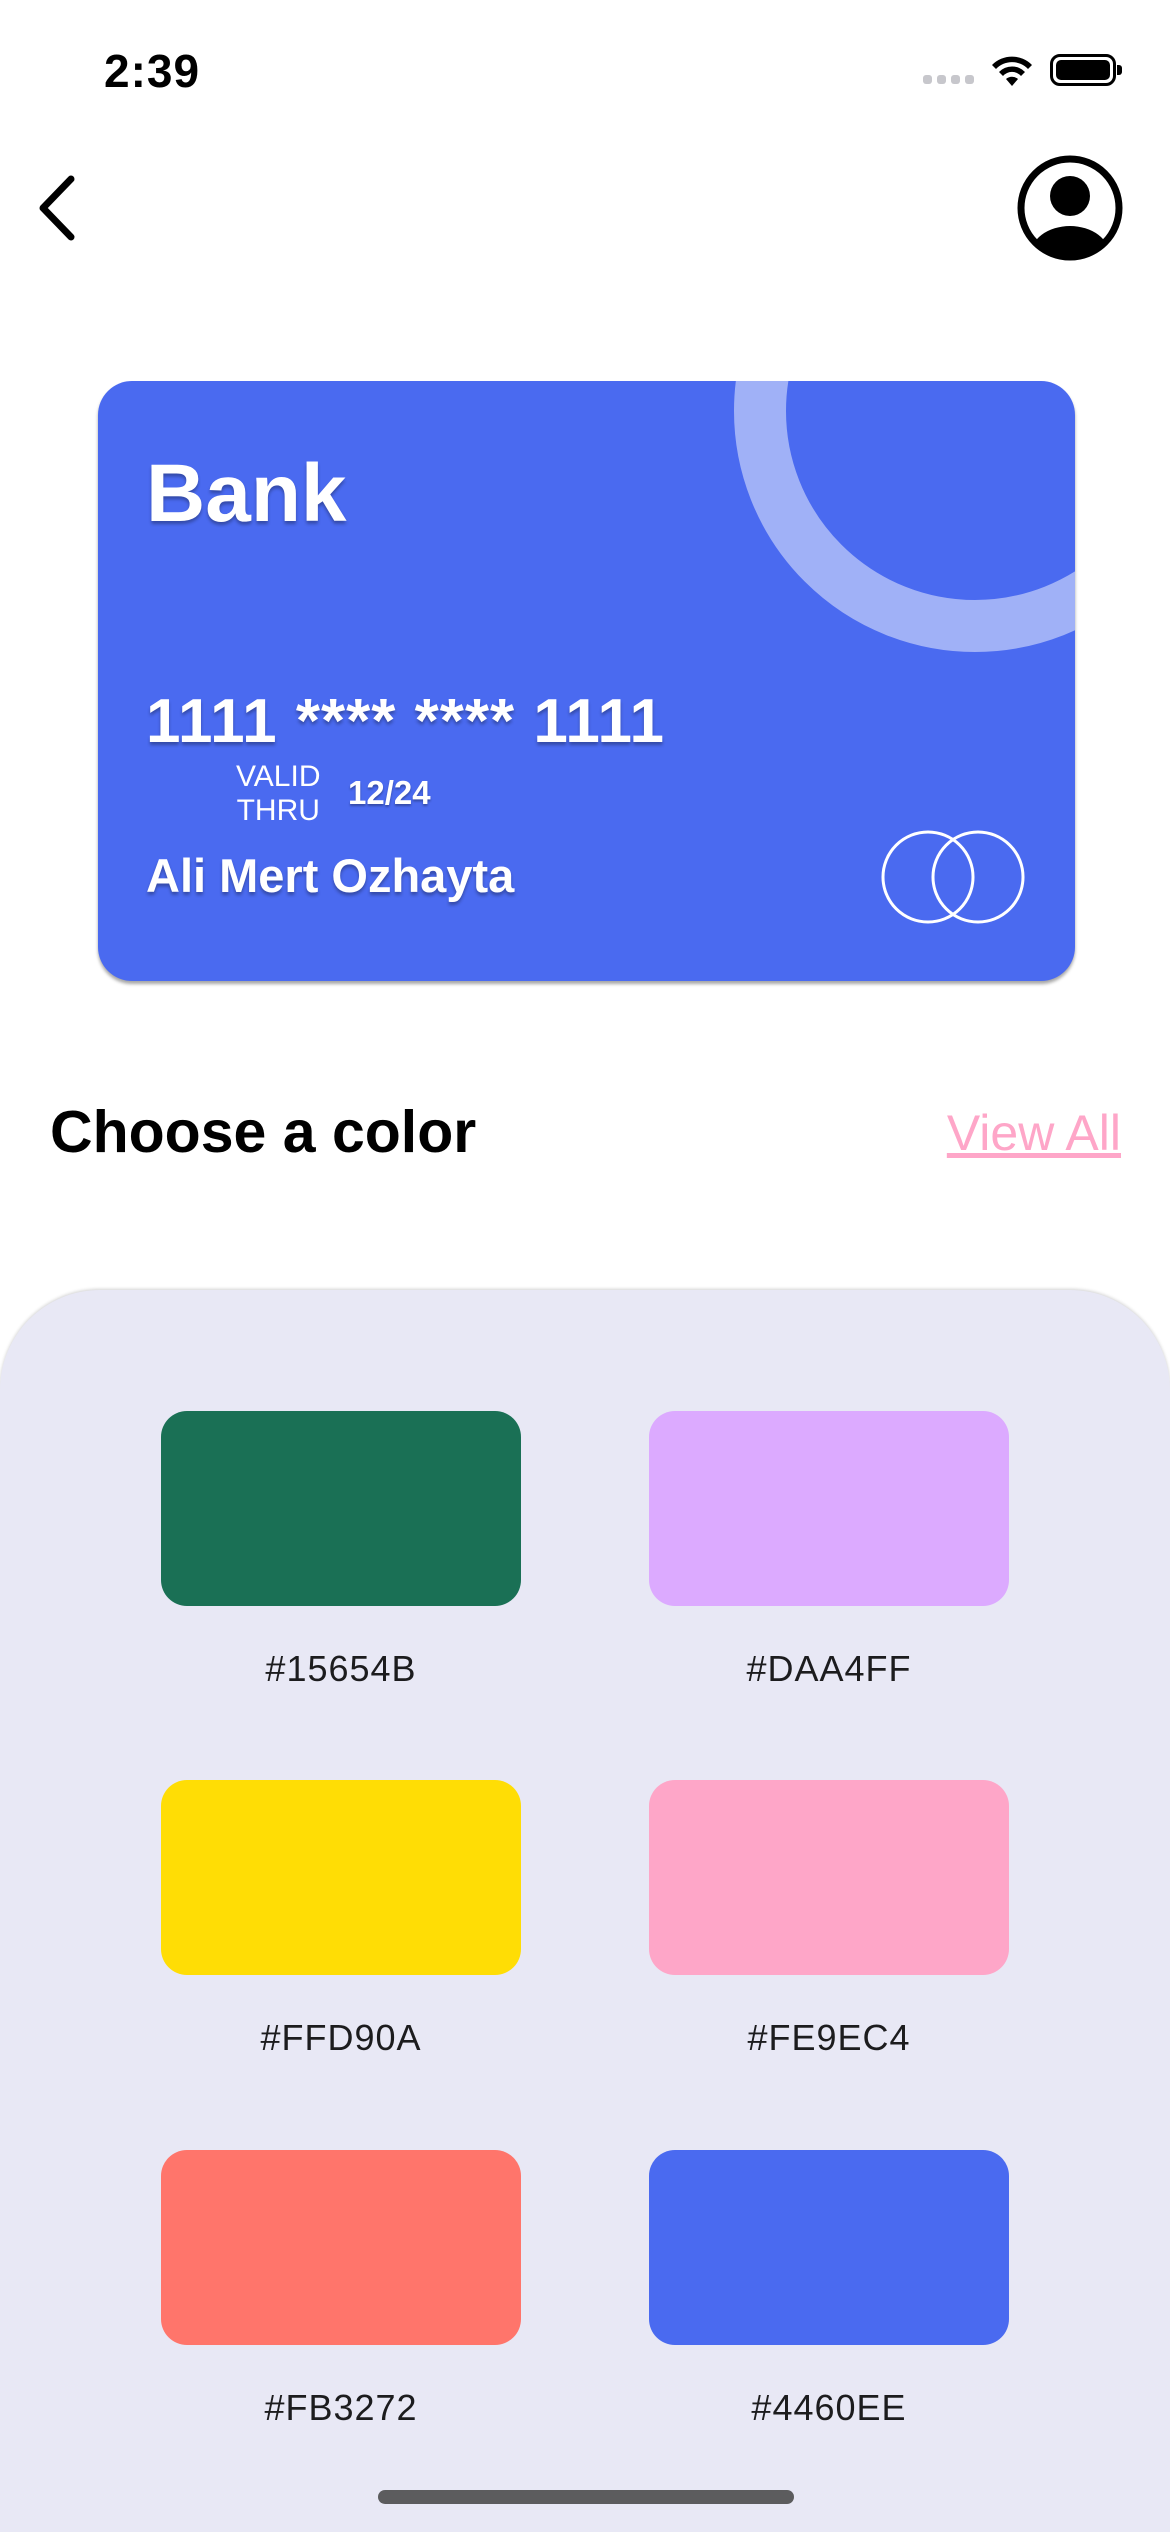 This screenshot has height=2532, width=1170. I want to click on color-hex-label: #FB3272, so click(341, 2407).